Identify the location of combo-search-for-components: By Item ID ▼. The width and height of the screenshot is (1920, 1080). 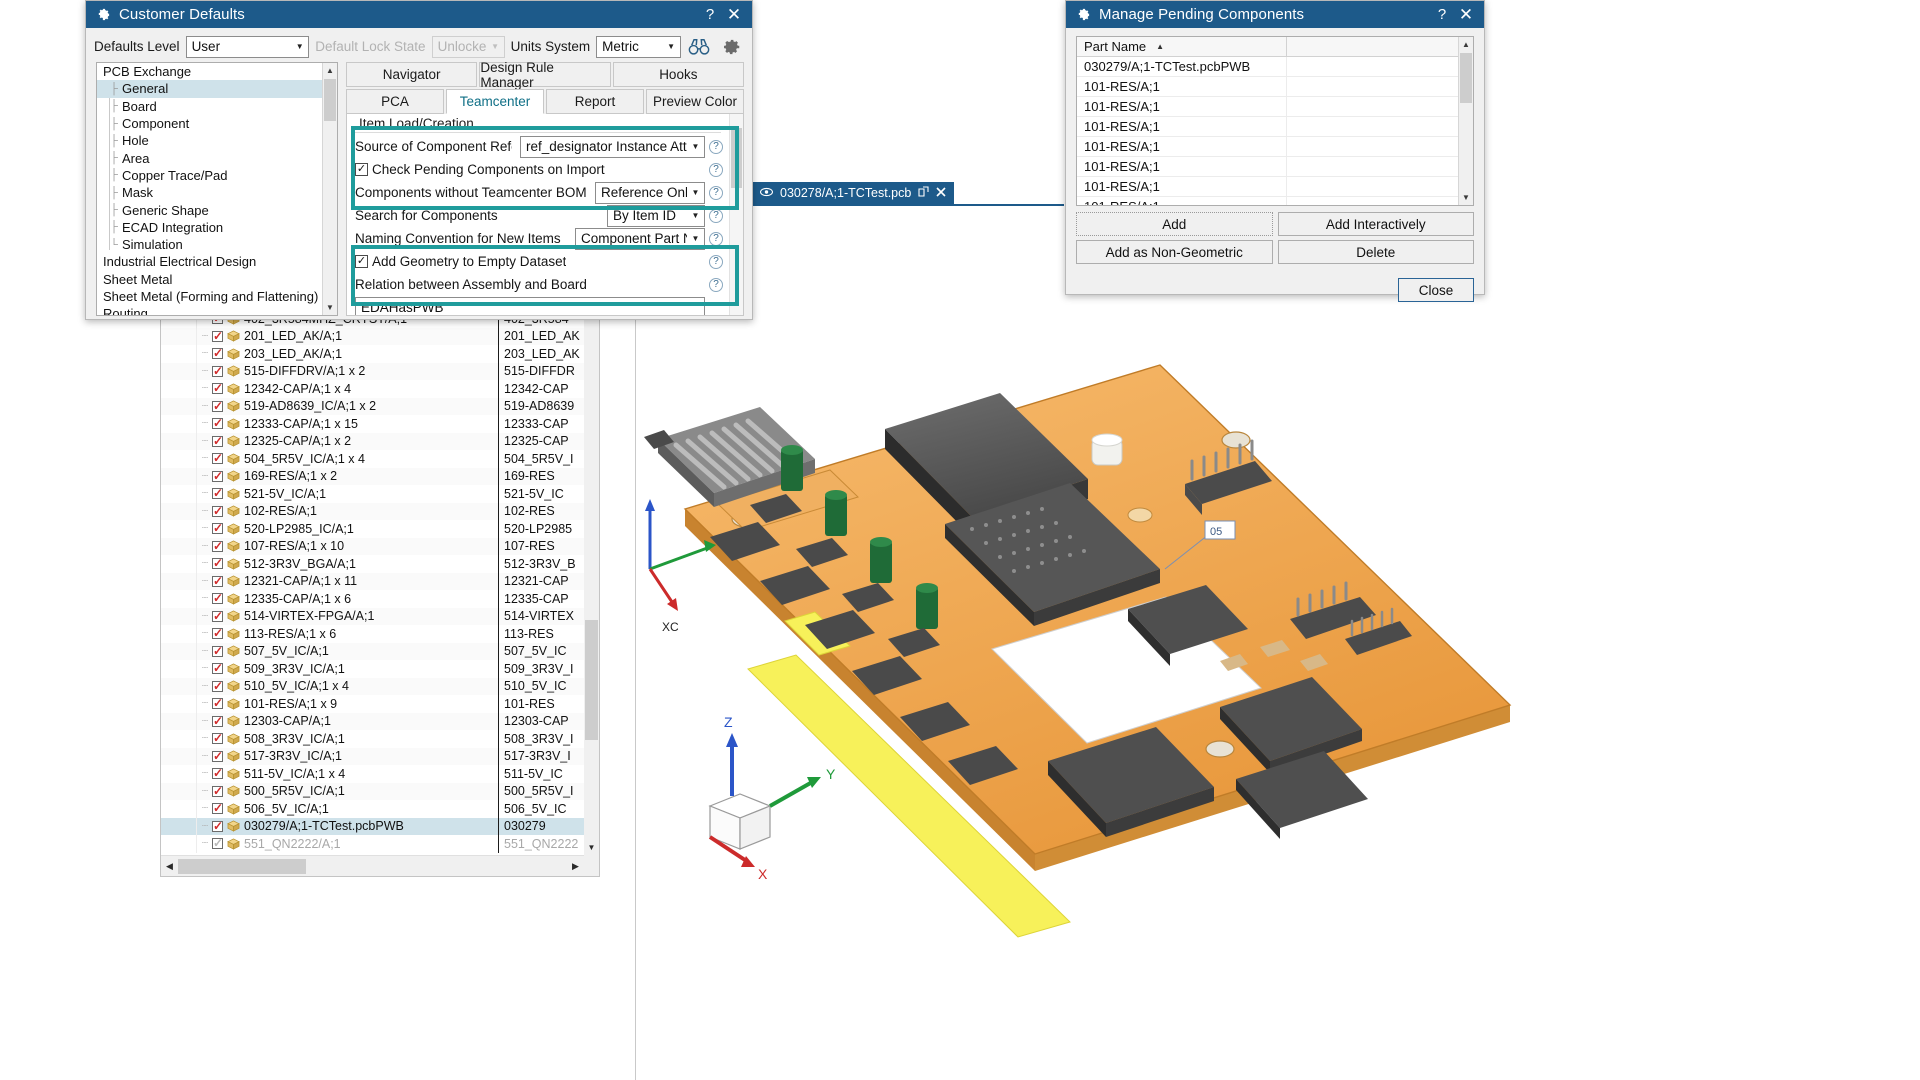
(656, 215).